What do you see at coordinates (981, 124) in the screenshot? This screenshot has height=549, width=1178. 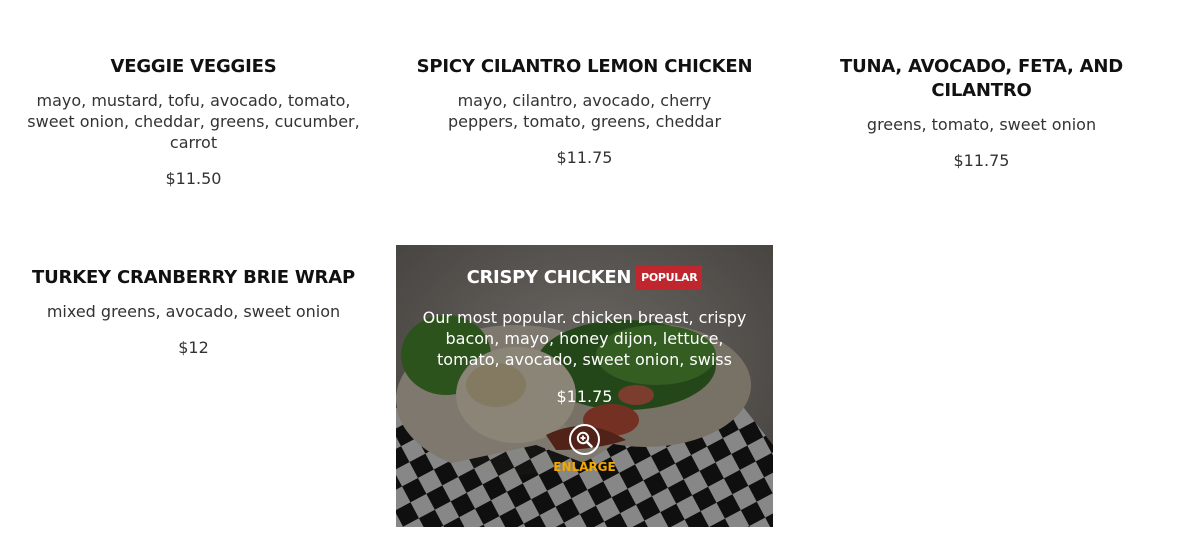 I see `item-description: greens, tomato, sweet onion` at bounding box center [981, 124].